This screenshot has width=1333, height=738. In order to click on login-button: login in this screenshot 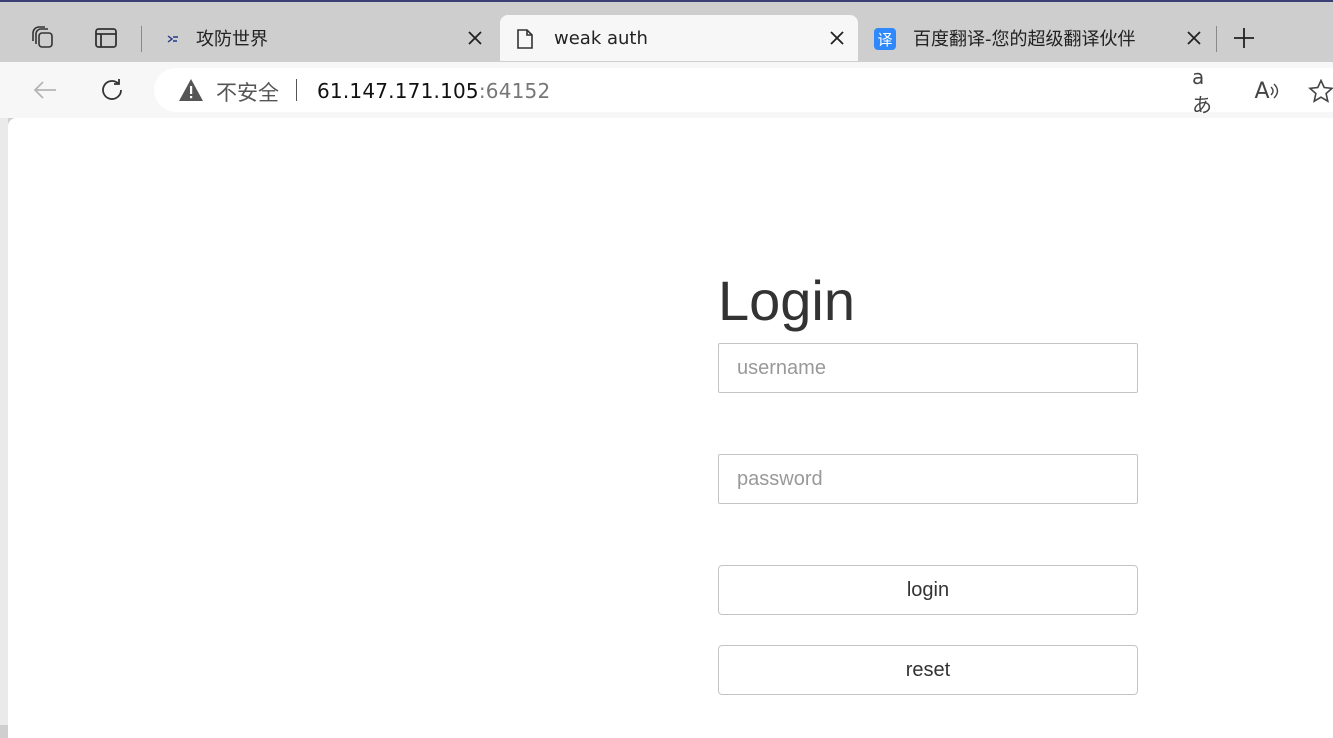, I will do `click(928, 590)`.